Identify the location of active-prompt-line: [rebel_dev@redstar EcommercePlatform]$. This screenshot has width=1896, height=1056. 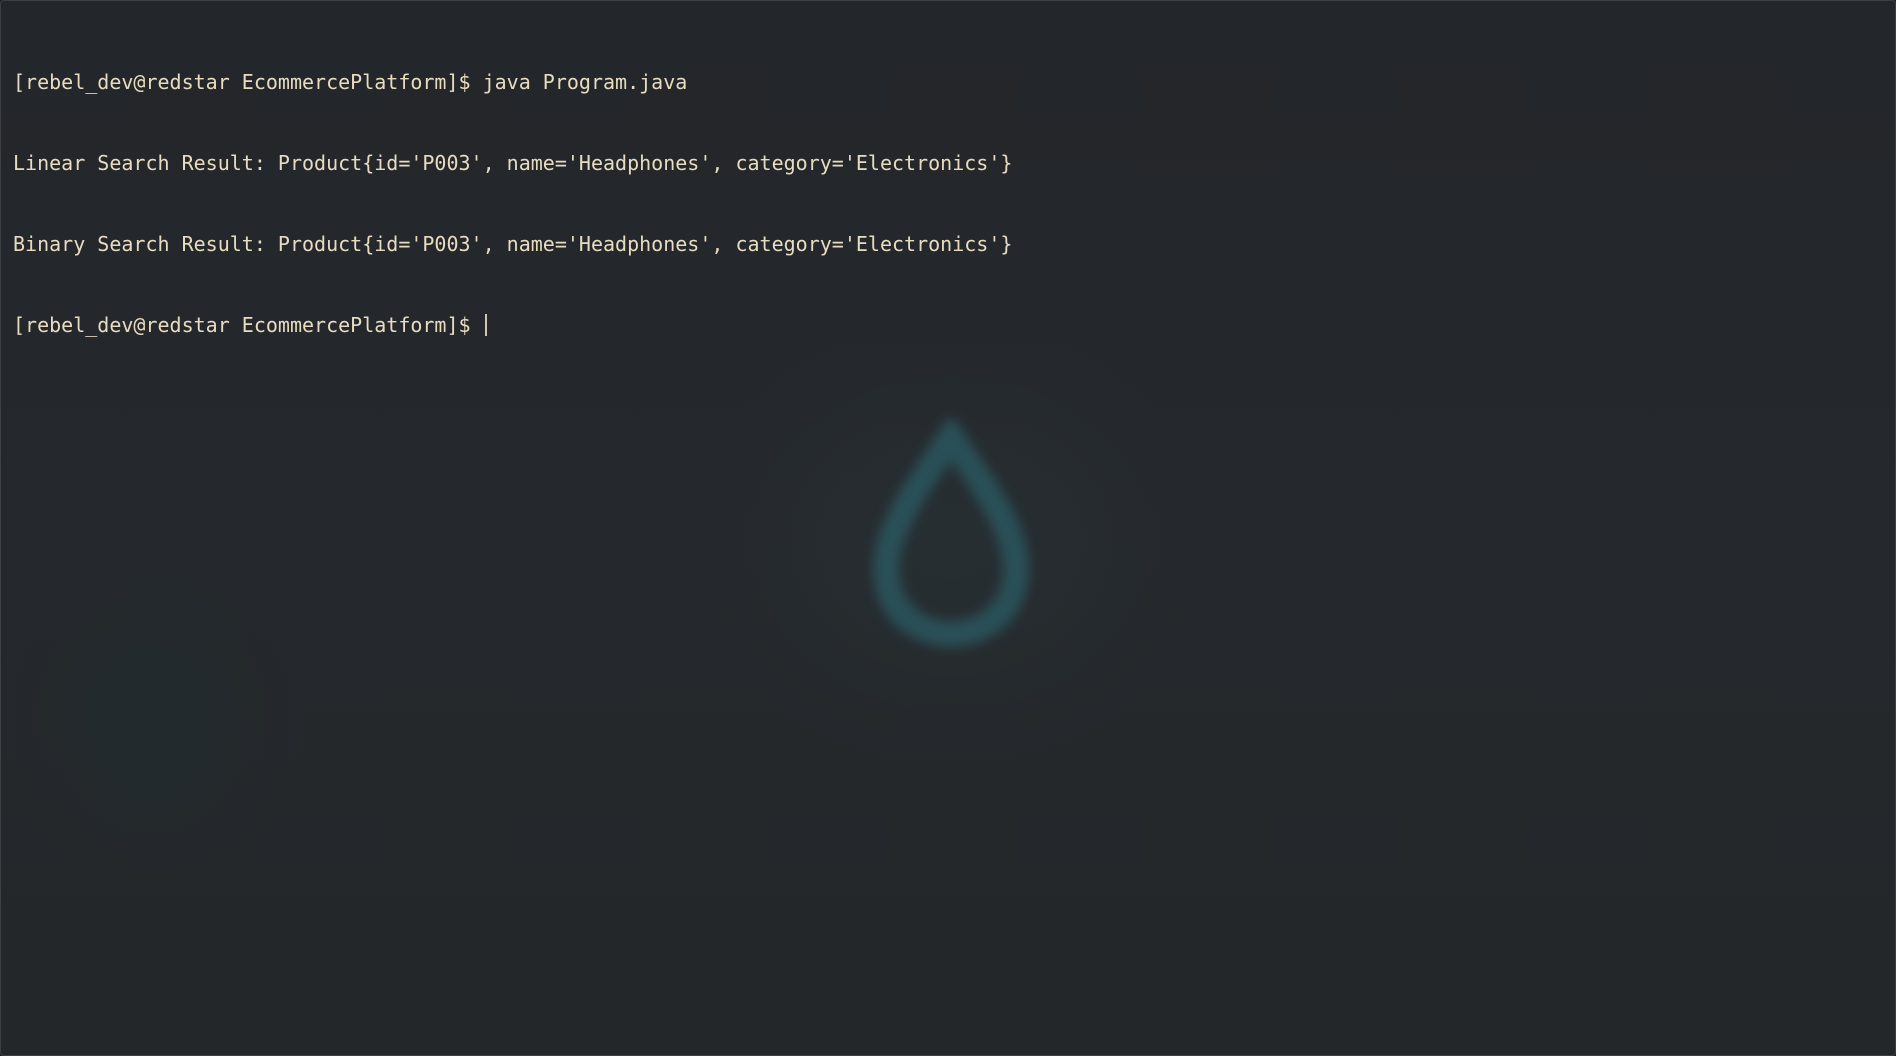
(948, 325).